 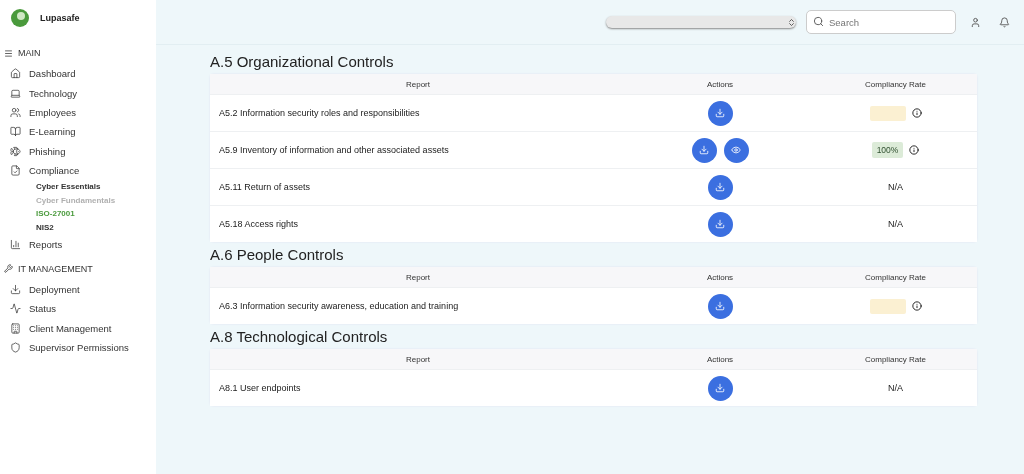 What do you see at coordinates (264, 187) in the screenshot?
I see `report-name: A5.11 Return of assets` at bounding box center [264, 187].